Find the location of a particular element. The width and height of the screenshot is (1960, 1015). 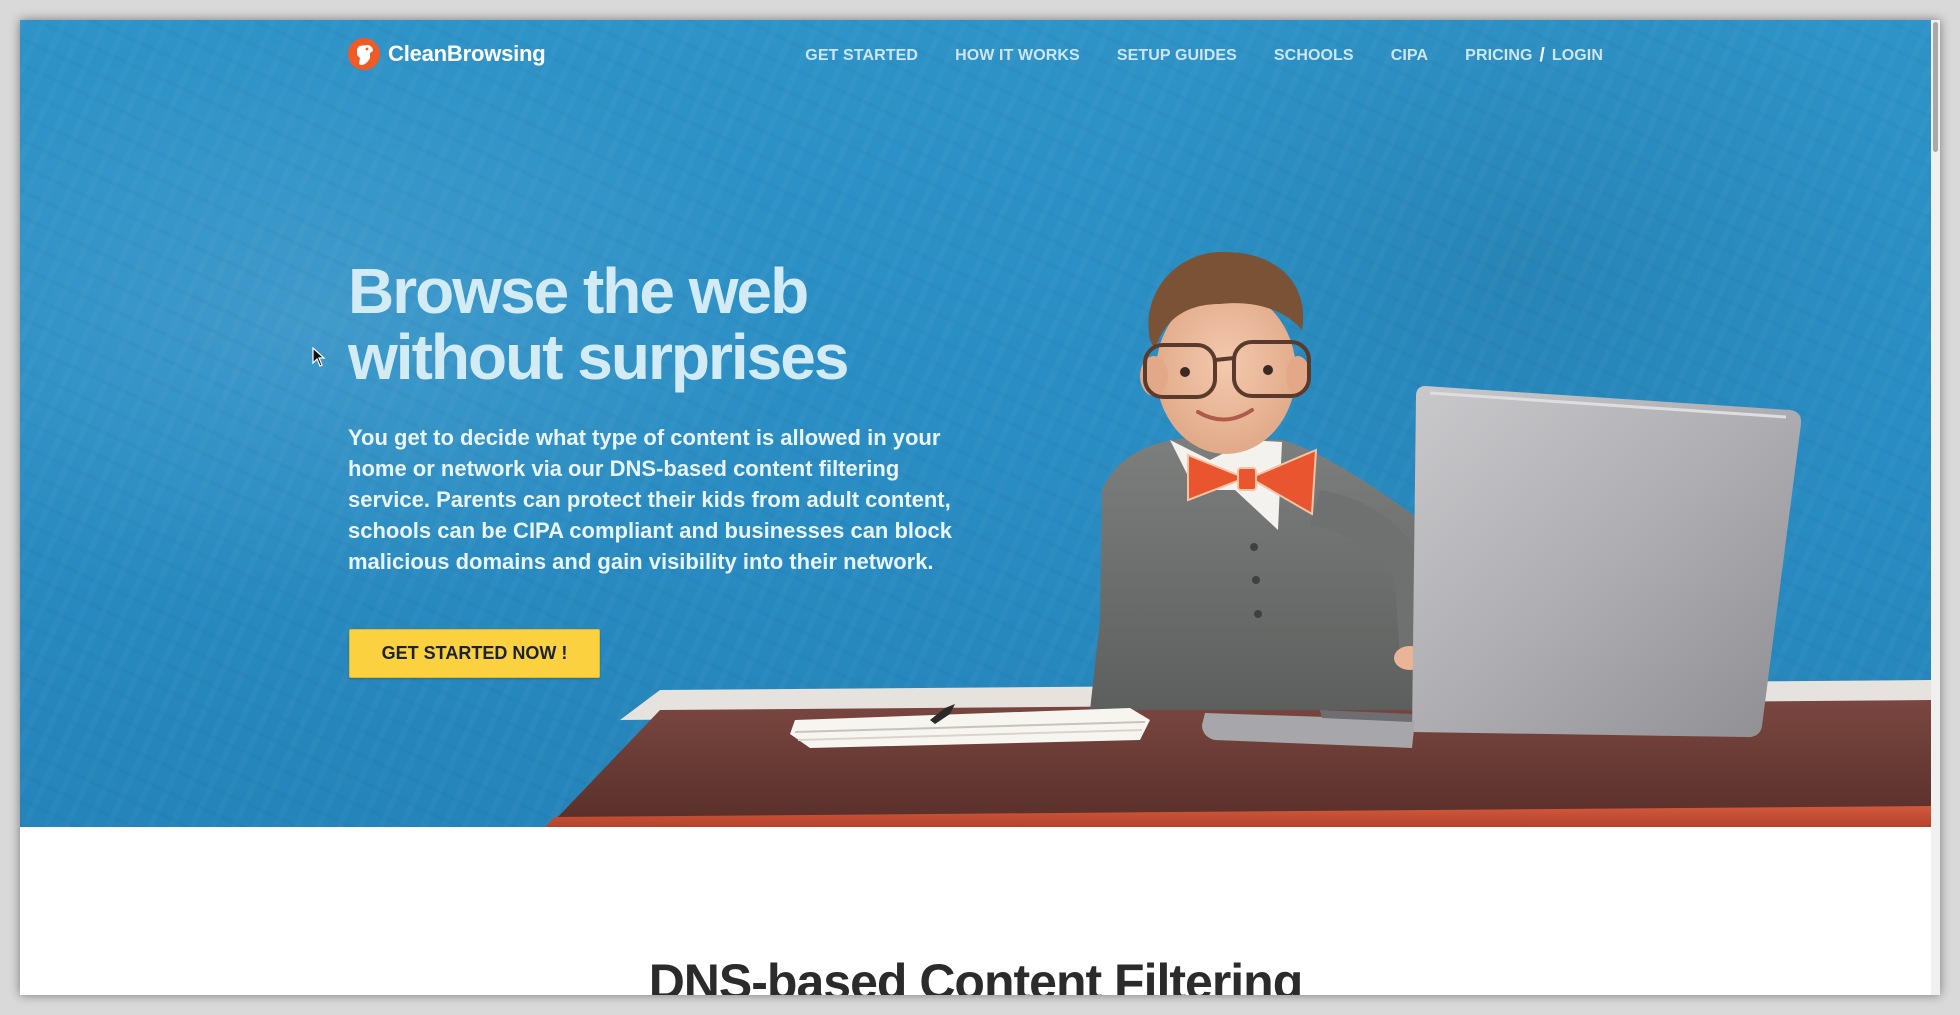

section-title: DNS-based Content Filtering is located at coordinates (976, 974).